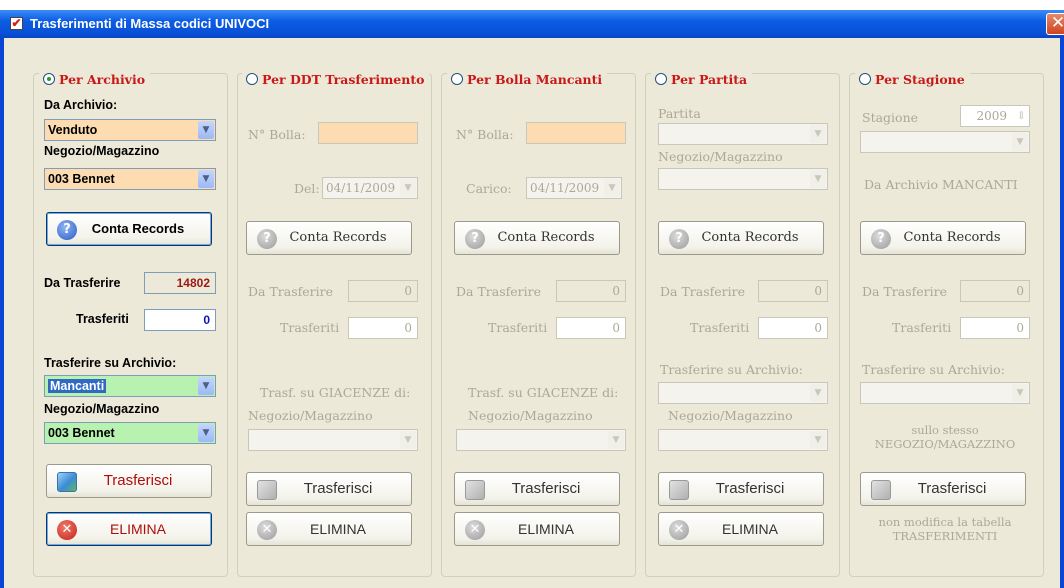  Describe the element at coordinates (574, 188) in the screenshot. I see `carico-date-picker: 04/11/2009 ▼` at that location.